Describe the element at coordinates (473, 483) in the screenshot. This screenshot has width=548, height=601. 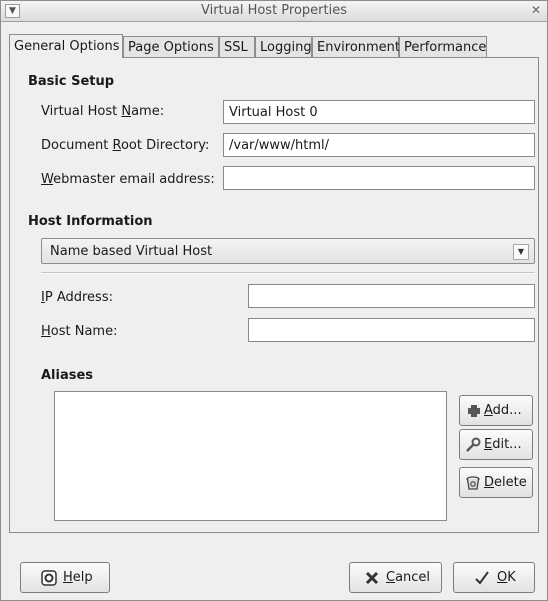
I see `trash-icon` at that location.